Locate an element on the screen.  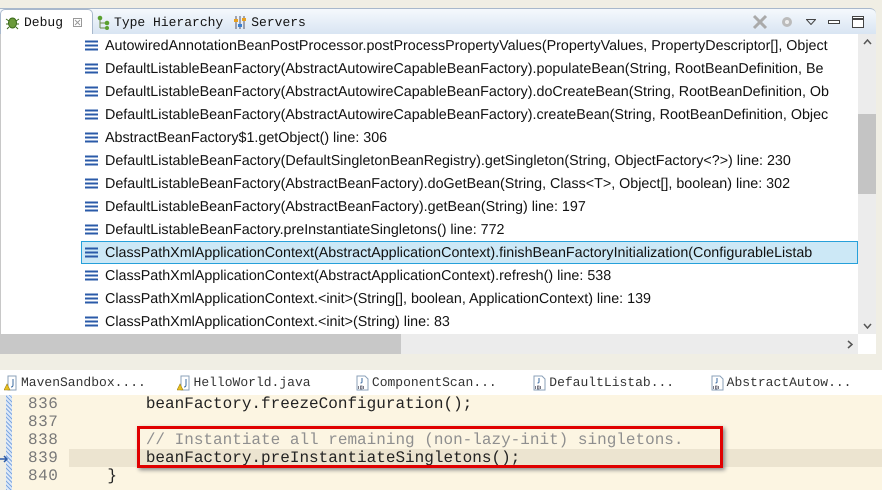
close-icon is located at coordinates (77, 22).